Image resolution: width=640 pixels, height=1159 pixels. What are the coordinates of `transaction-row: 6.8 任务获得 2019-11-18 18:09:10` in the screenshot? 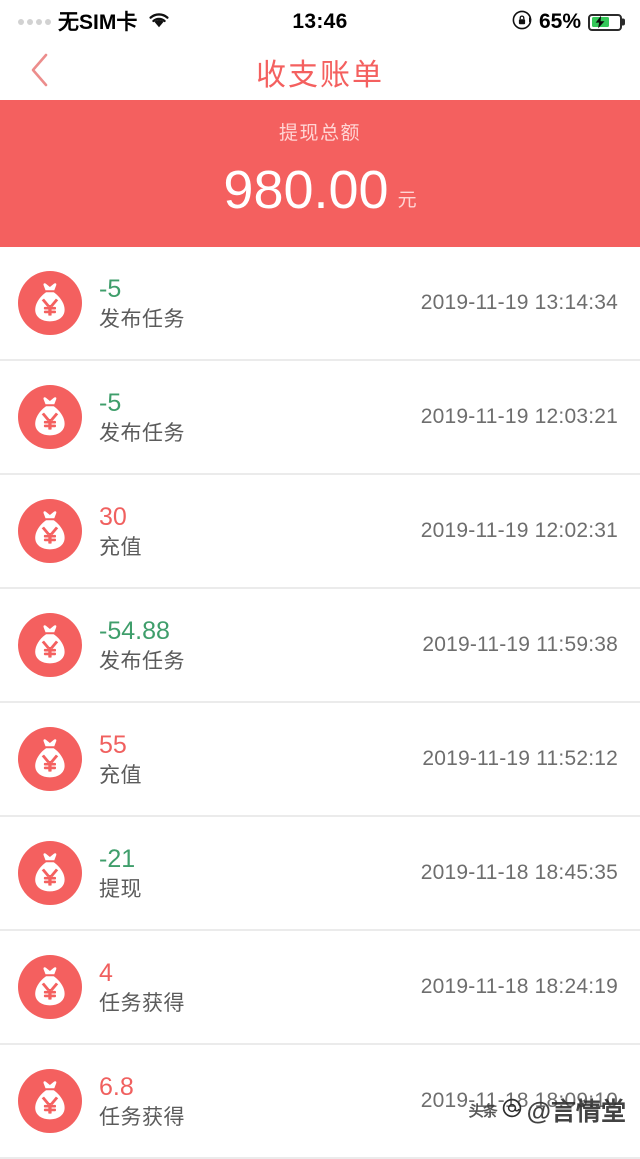 It's located at (320, 1102).